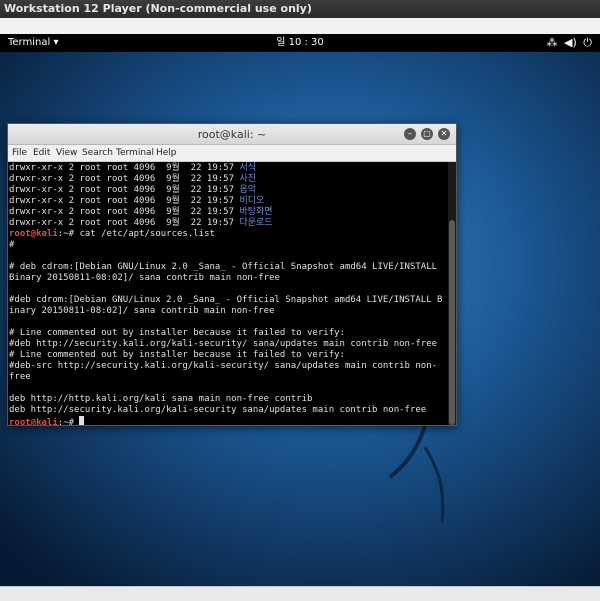 The image size is (600, 601). I want to click on close-button: ✕, so click(444, 134).